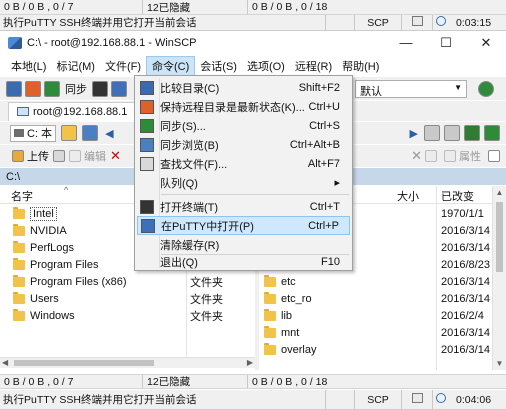  I want to click on scroll-down-icon: ▼, so click(499, 363).